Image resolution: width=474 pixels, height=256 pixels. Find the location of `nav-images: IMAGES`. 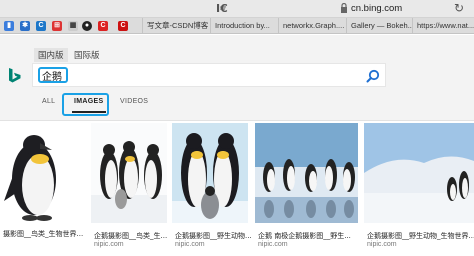

nav-images: IMAGES is located at coordinates (88, 101).